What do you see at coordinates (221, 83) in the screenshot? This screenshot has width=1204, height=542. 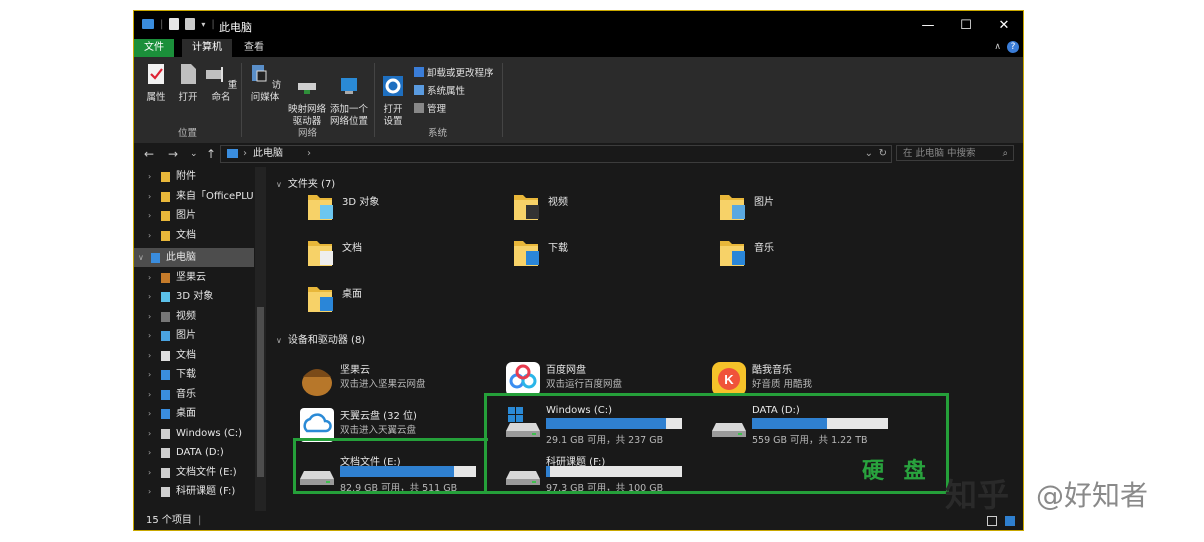 I see `rename-button: 重命名` at bounding box center [221, 83].